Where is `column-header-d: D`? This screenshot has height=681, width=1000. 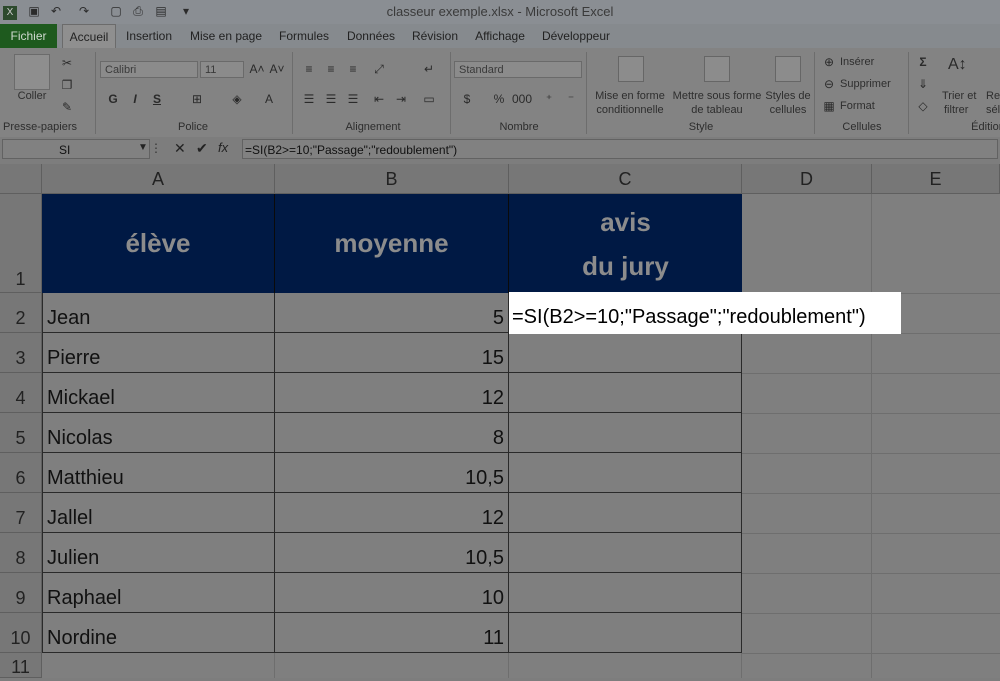
column-header-d: D is located at coordinates (807, 179).